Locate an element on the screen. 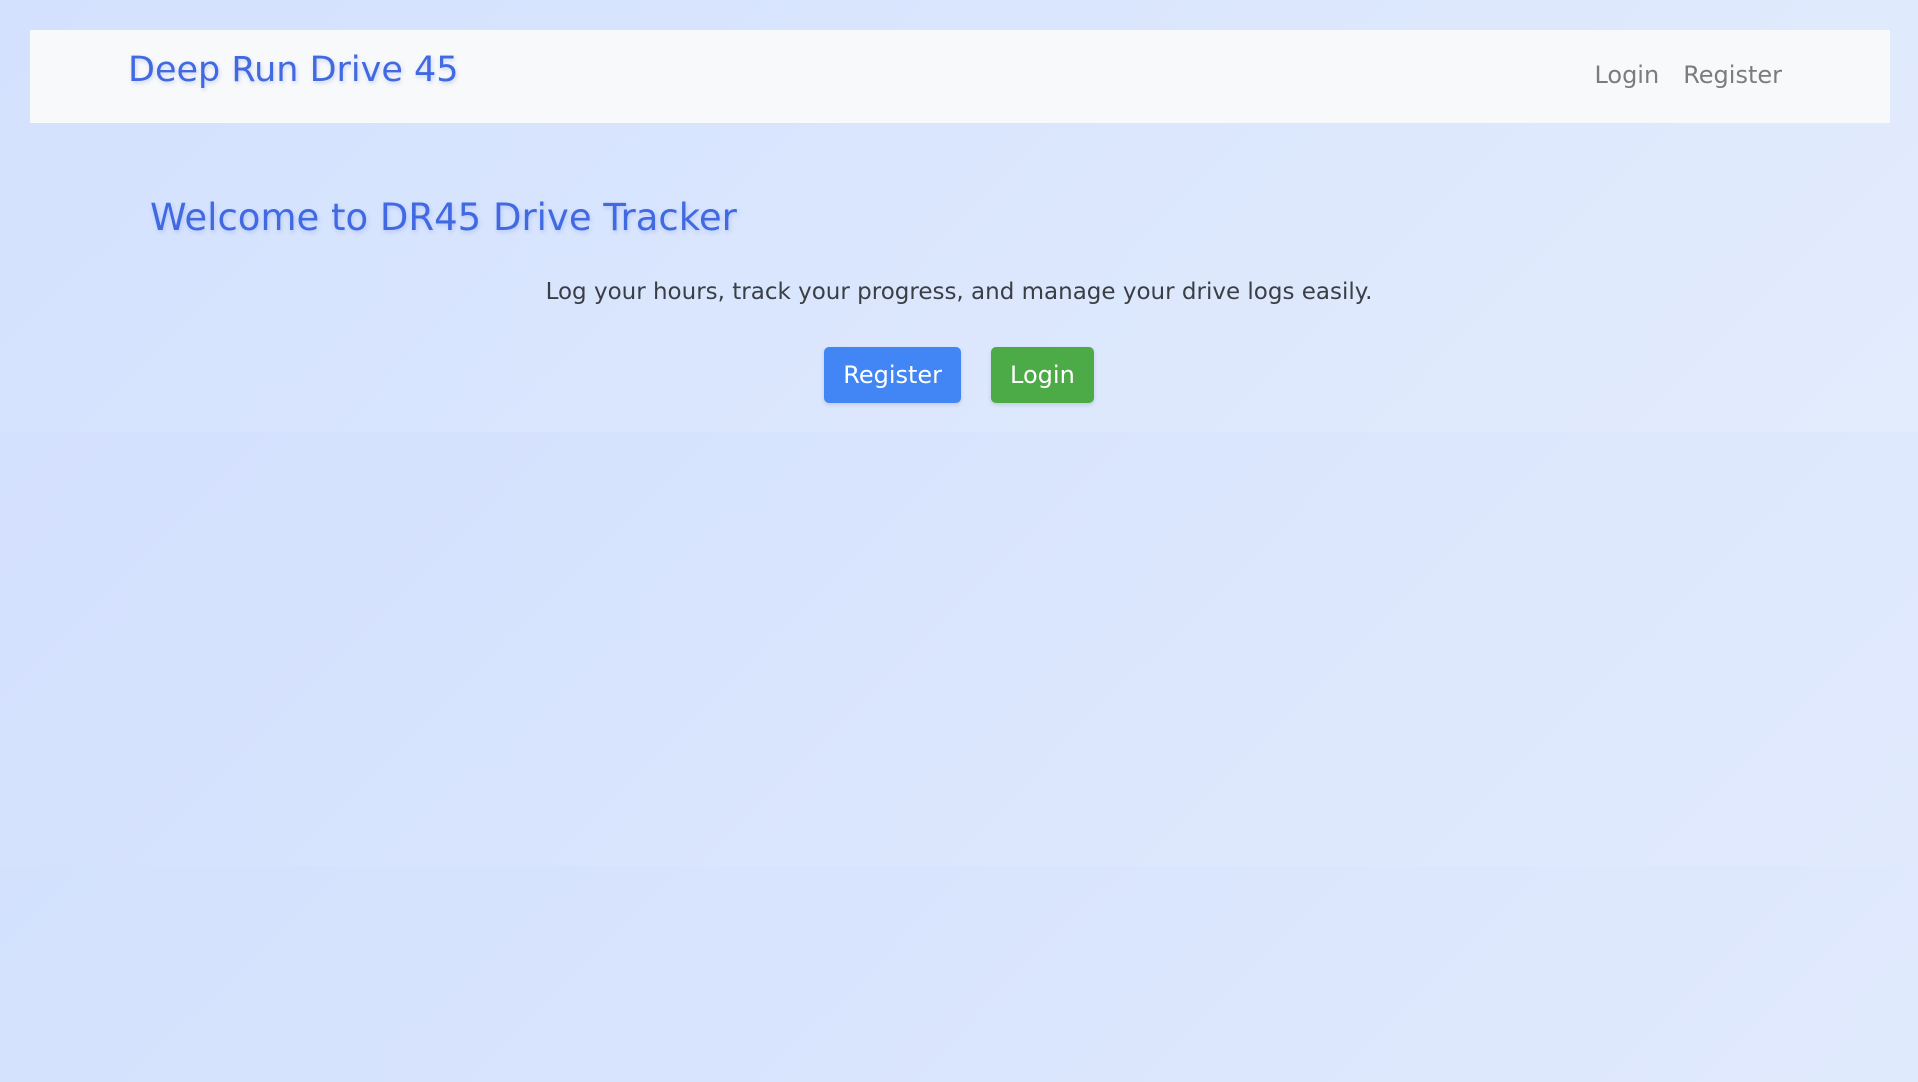  page-title: Welcome to DR45 Drive Tracker is located at coordinates (443, 217).